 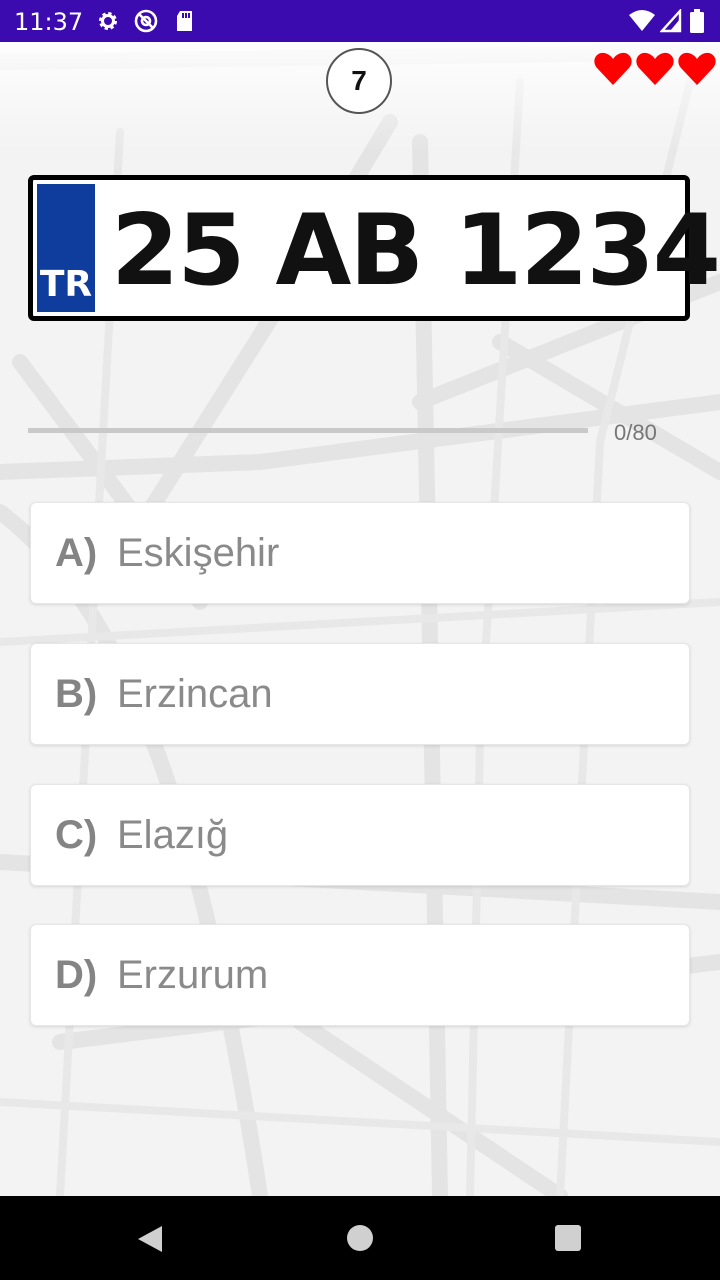 What do you see at coordinates (49, 22) in the screenshot?
I see `status-time: 11:37` at bounding box center [49, 22].